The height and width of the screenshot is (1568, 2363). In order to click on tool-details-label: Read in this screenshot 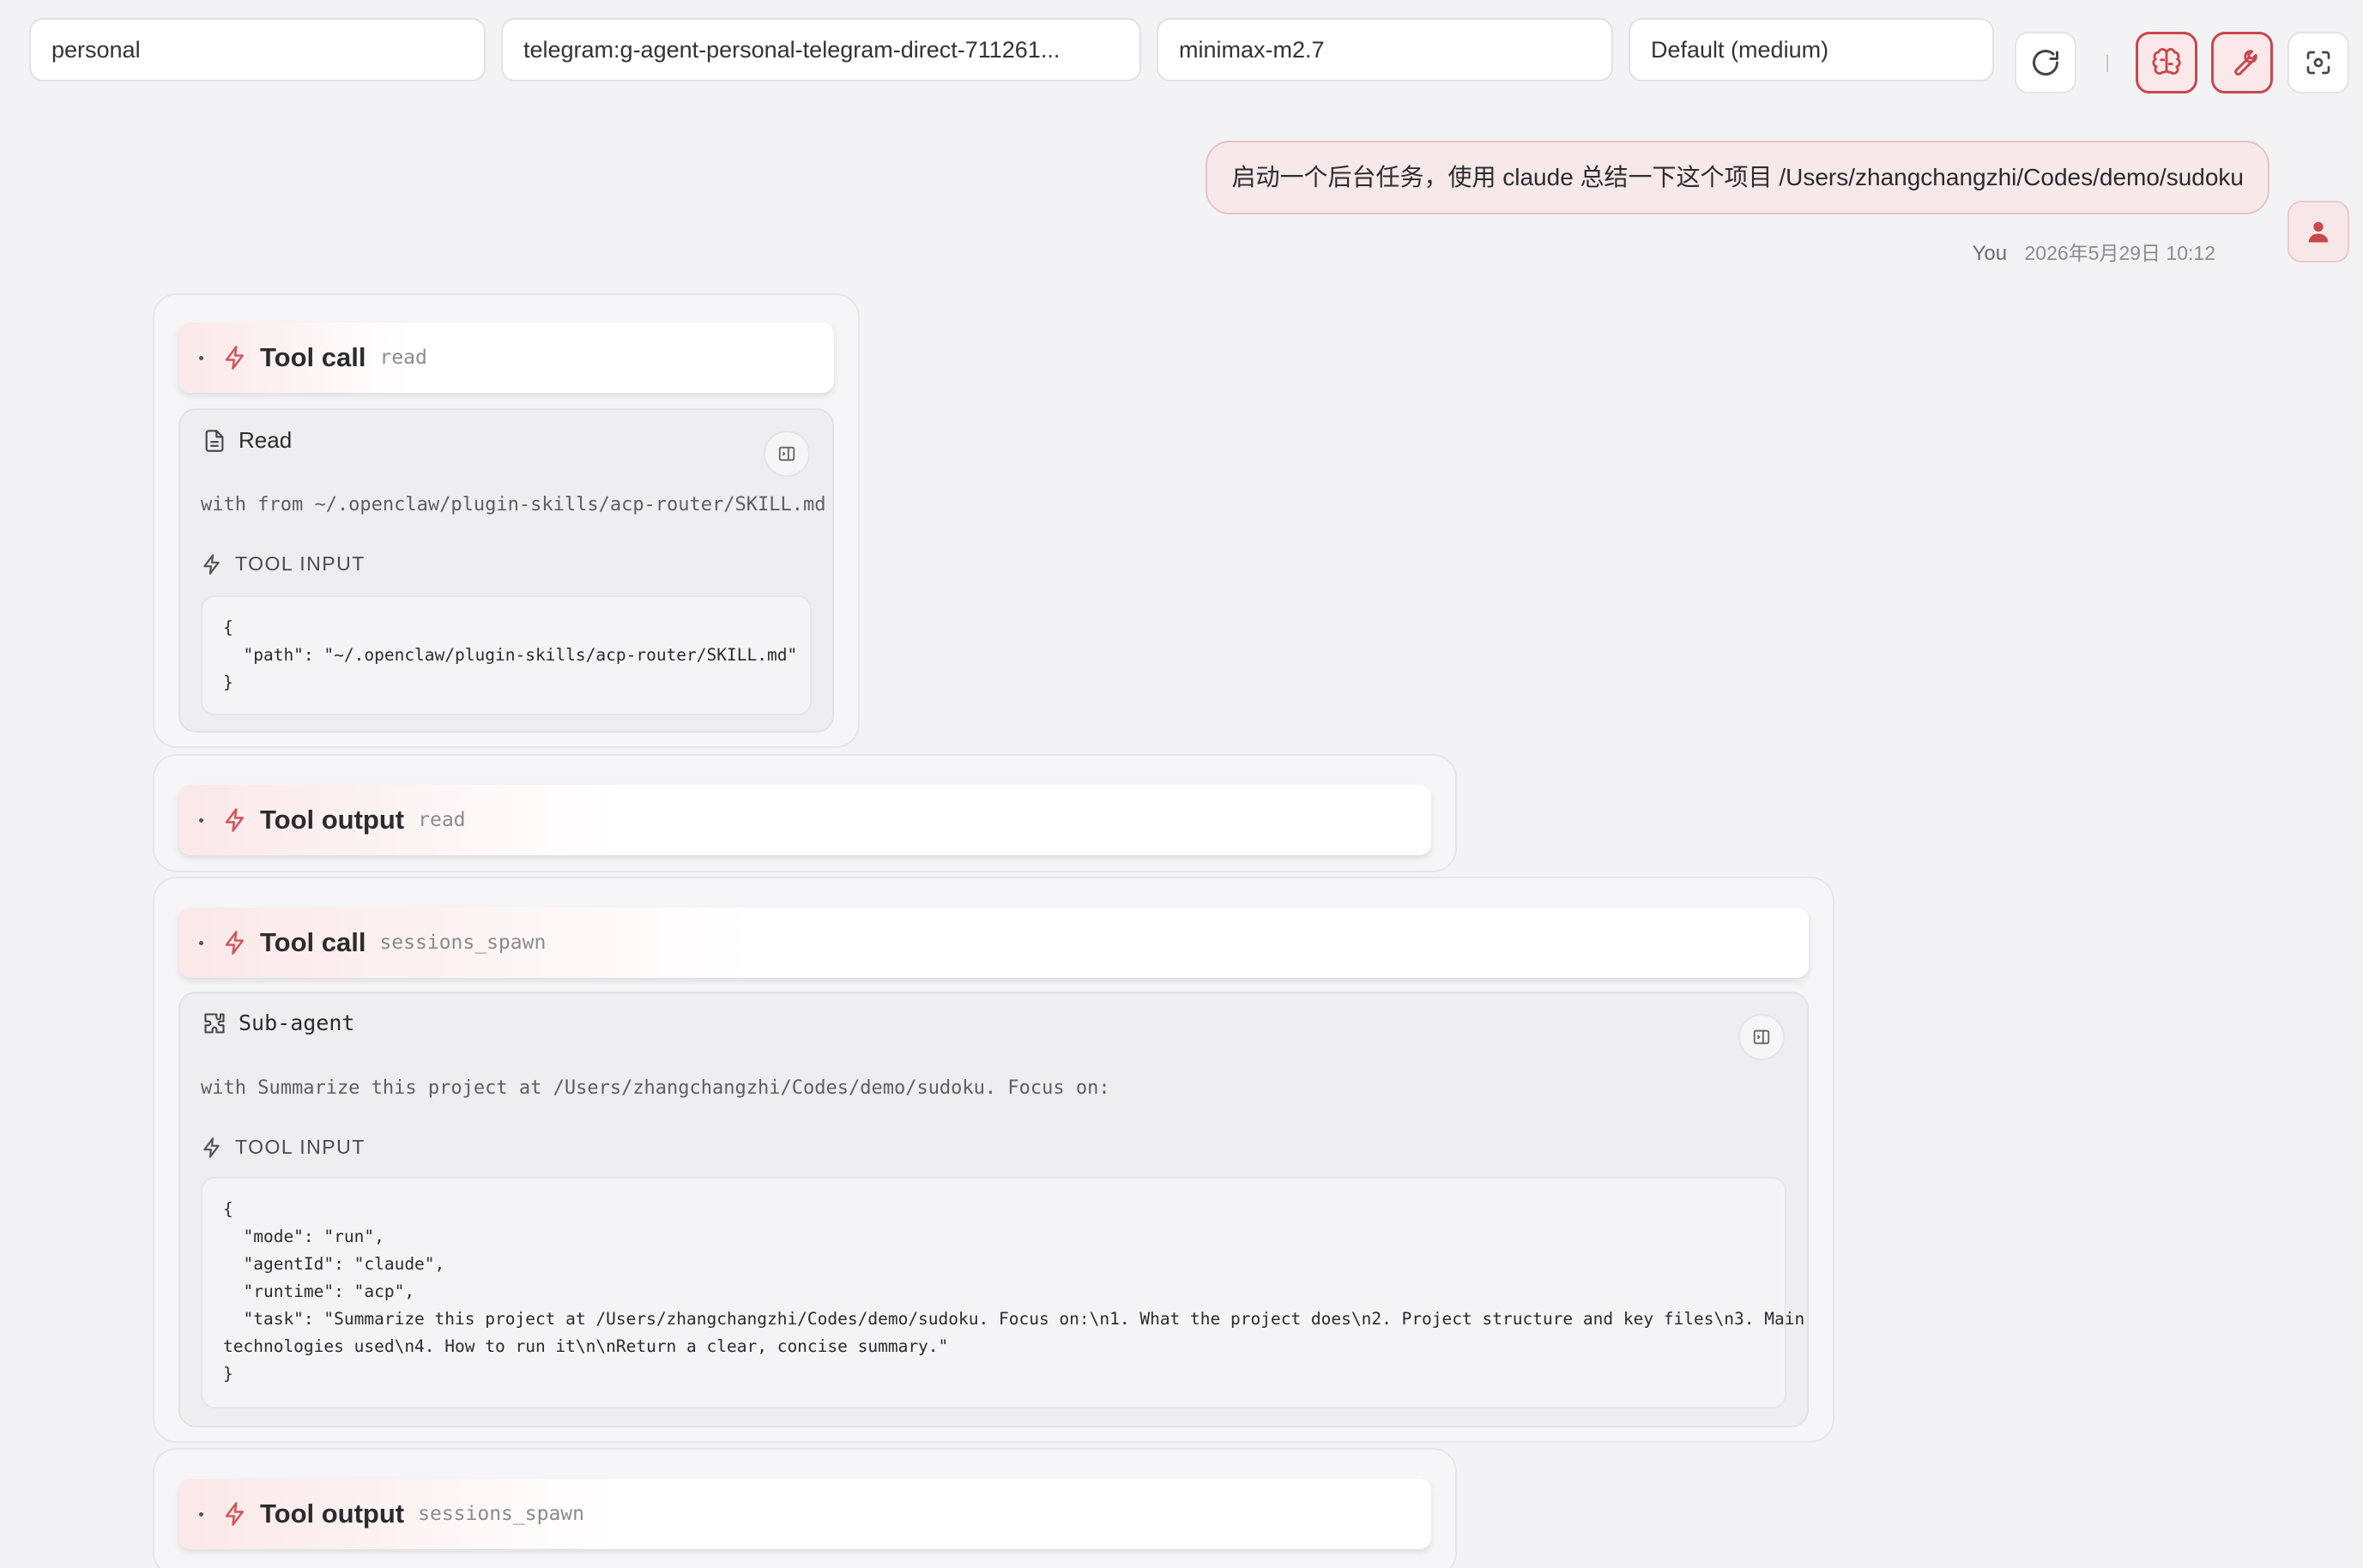, I will do `click(266, 440)`.